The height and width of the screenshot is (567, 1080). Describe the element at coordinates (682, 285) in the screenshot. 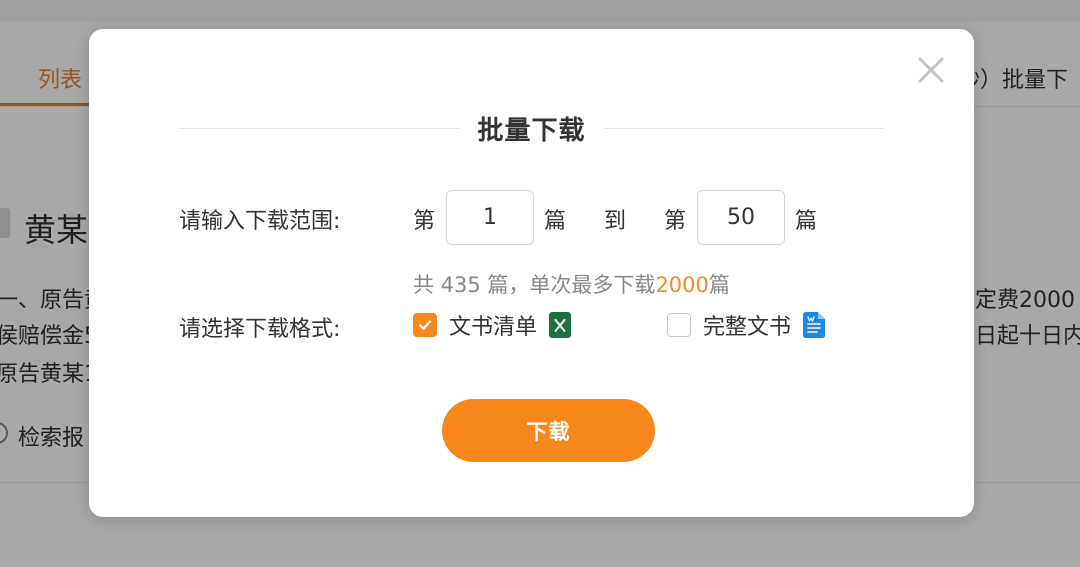

I see `hint-limit: 2000` at that location.